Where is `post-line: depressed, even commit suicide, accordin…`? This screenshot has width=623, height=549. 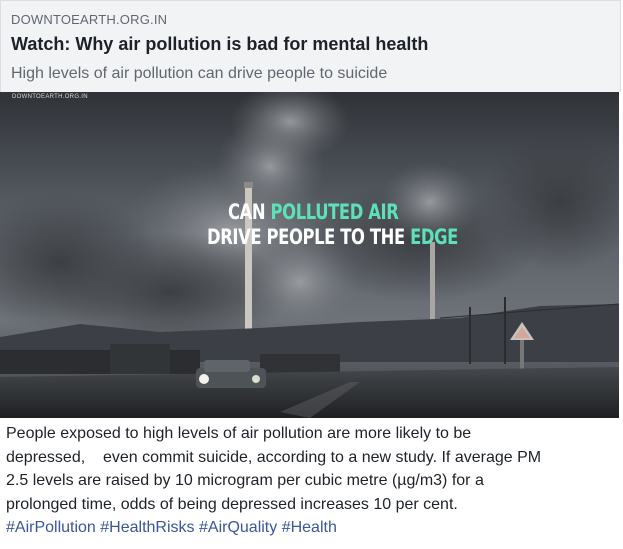 post-line: depressed, even commit suicide, accordin… is located at coordinates (274, 457).